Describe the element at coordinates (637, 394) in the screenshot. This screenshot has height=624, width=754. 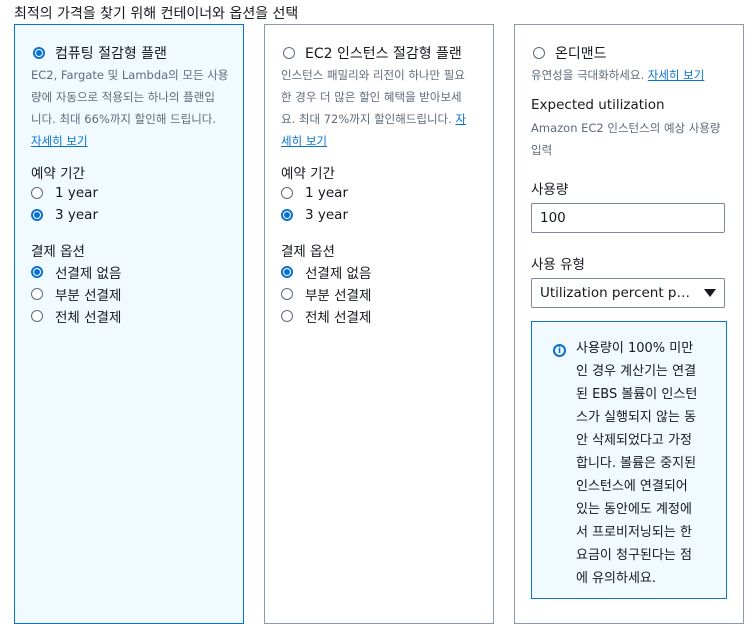
I see `info-line: 된 EBS 볼륨이 인스턴` at that location.